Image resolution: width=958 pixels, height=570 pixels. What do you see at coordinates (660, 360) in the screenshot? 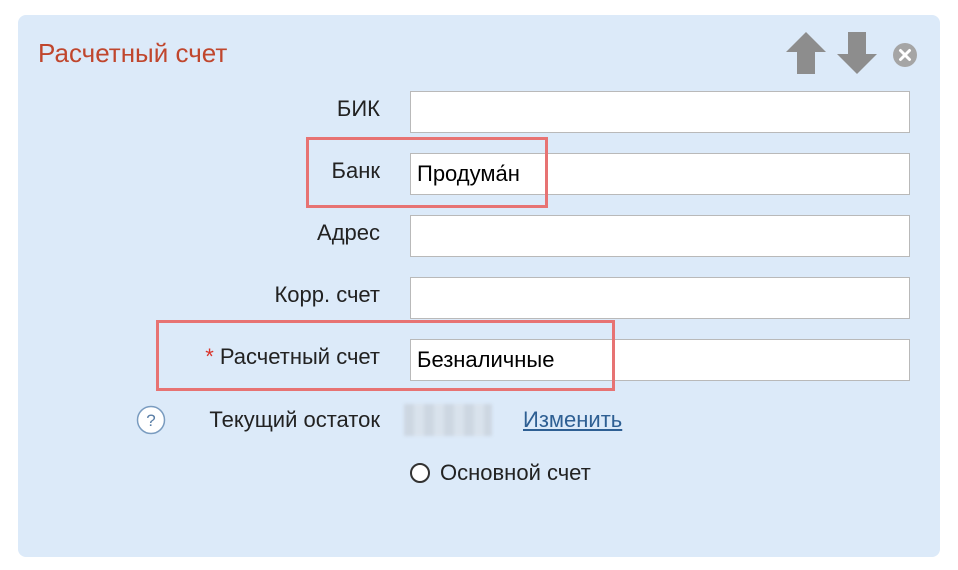
I see `account-field` at bounding box center [660, 360].